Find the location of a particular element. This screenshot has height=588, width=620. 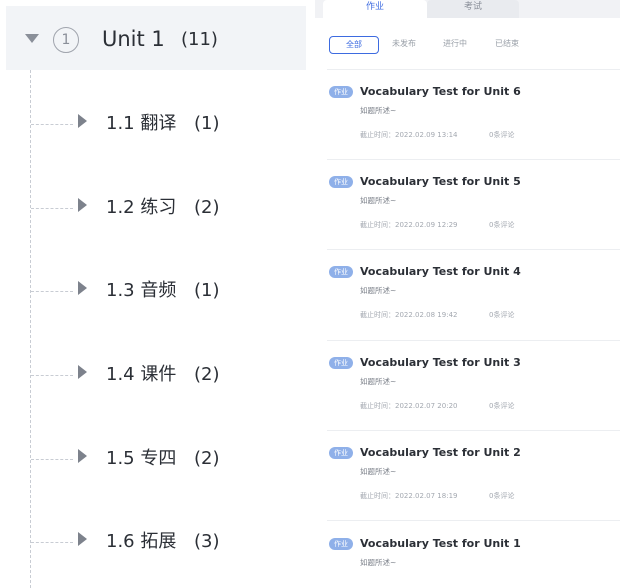

assignment-deadline: 截止时间：2022.02.07 18:19 is located at coordinates (409, 496).